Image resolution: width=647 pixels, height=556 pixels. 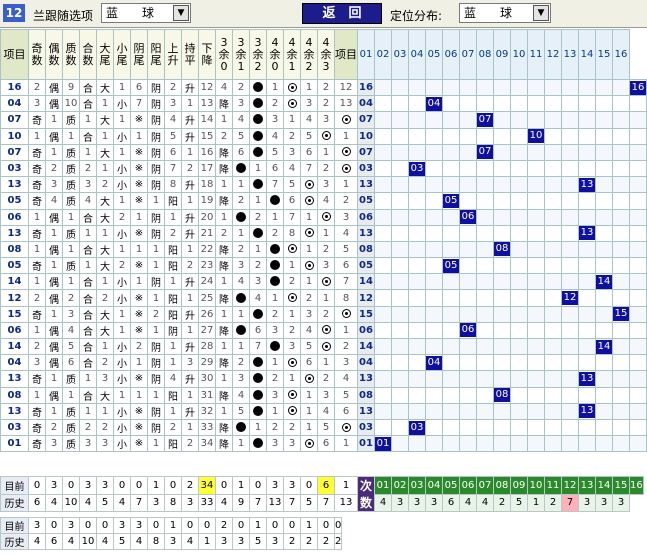 What do you see at coordinates (71, 427) in the screenshot?
I see `table-cell: 质` at bounding box center [71, 427].